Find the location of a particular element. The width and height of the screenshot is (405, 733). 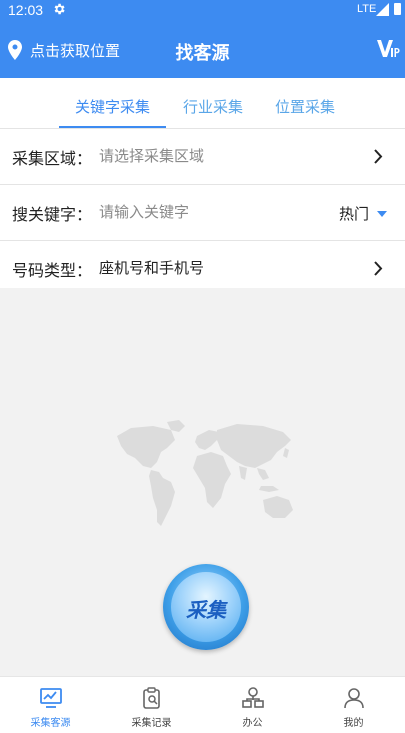

monitor-chart-icon is located at coordinates (51, 698).